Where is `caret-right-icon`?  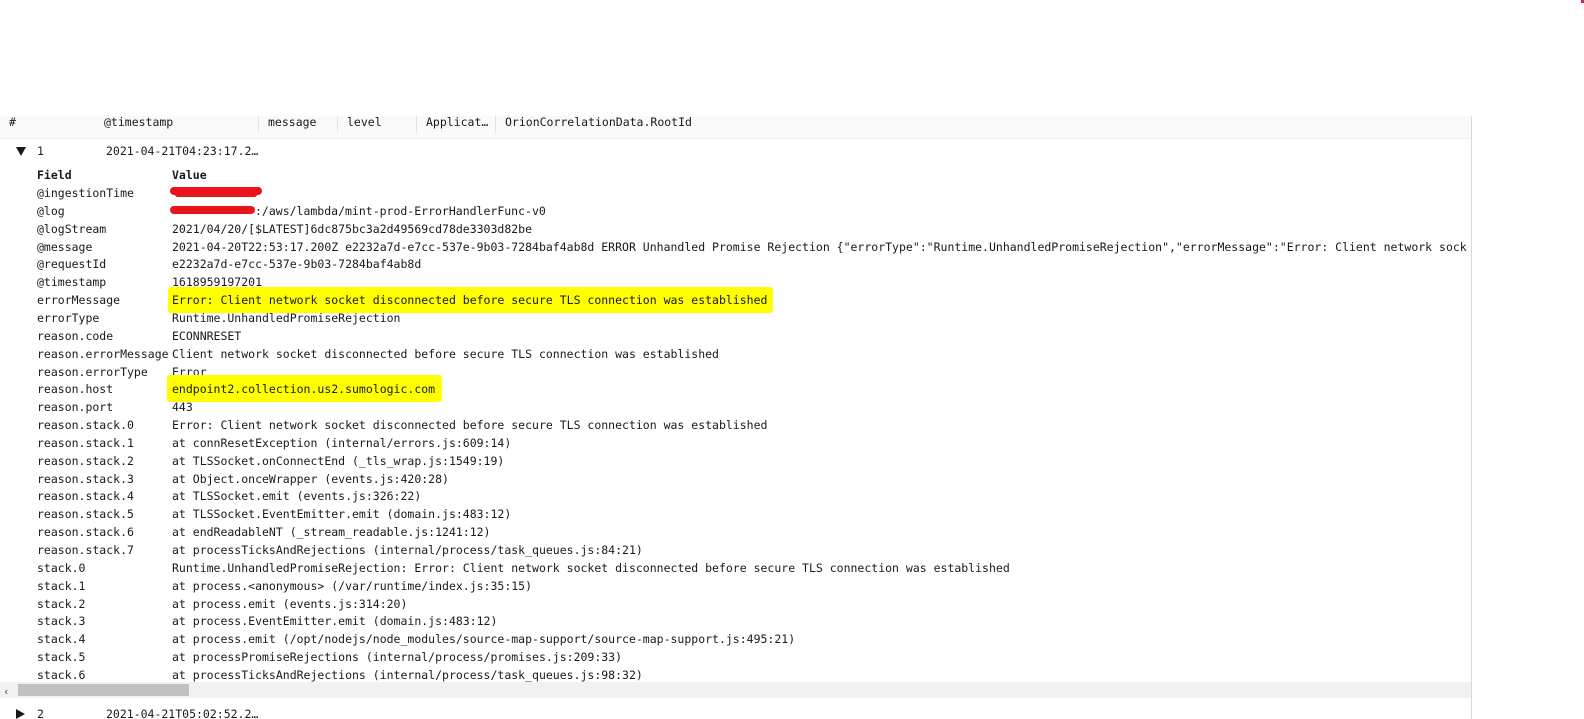
caret-right-icon is located at coordinates (20, 714).